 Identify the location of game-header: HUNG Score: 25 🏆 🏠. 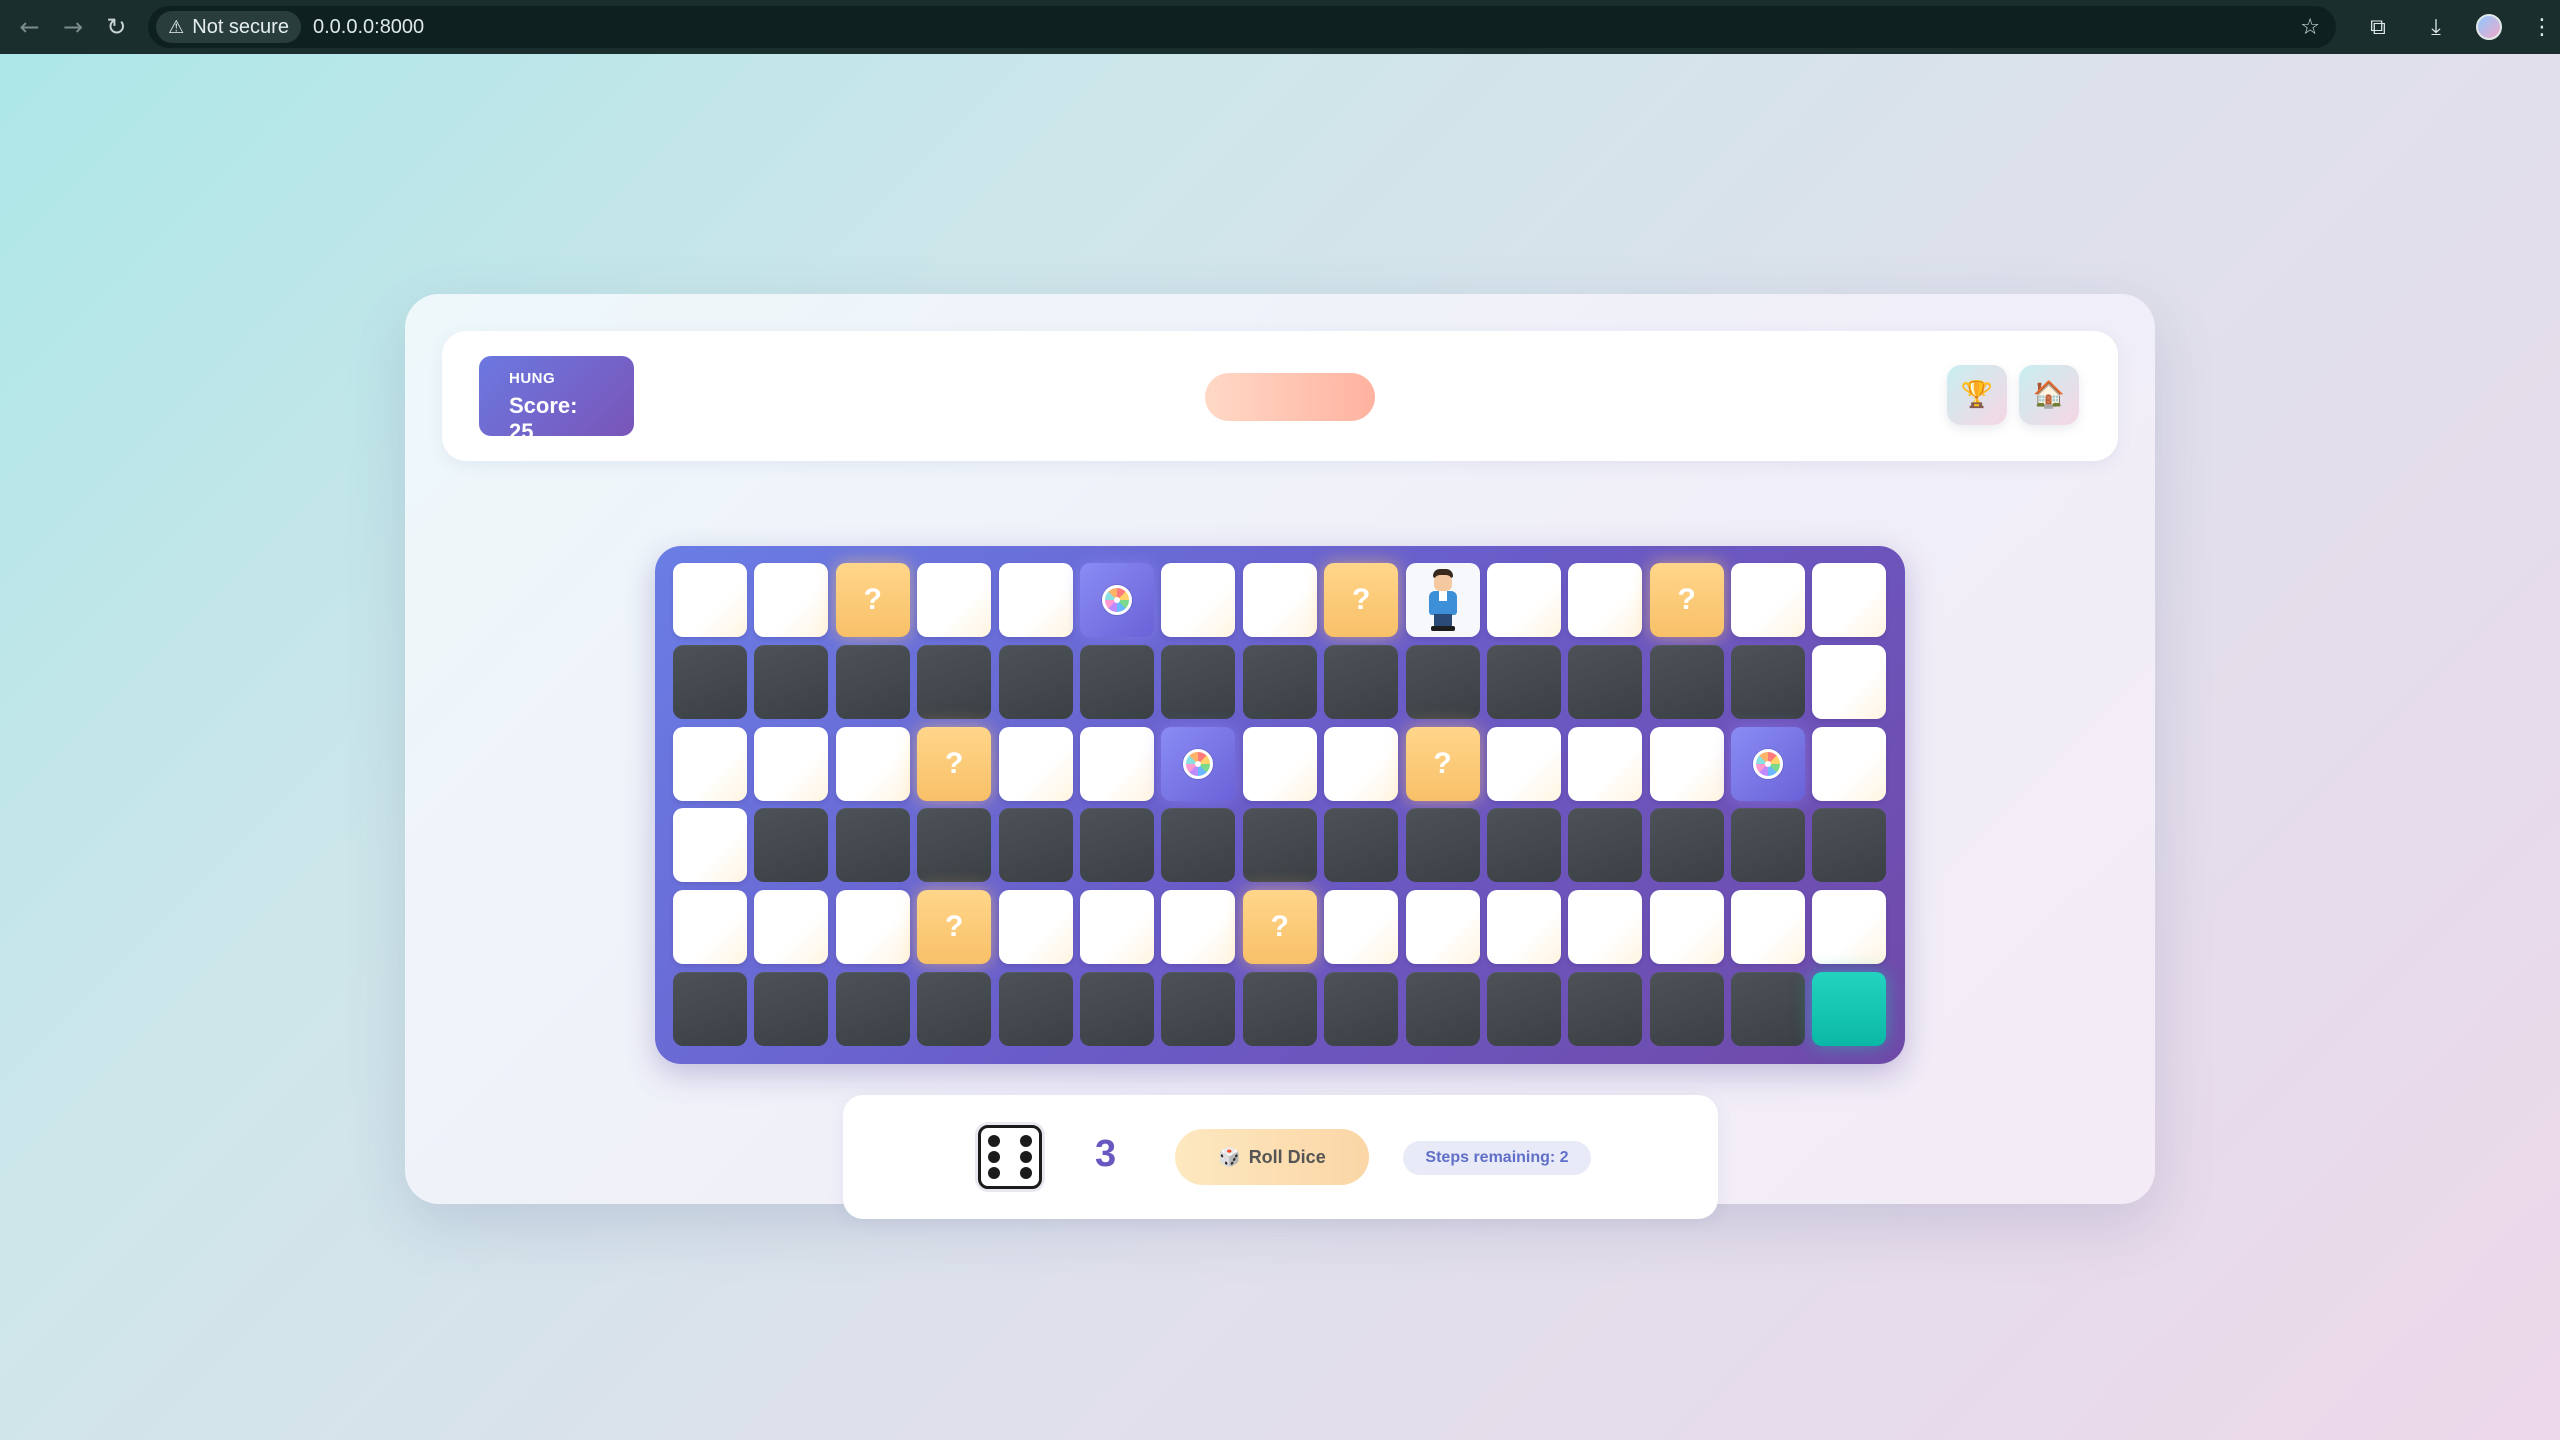
(1280, 396).